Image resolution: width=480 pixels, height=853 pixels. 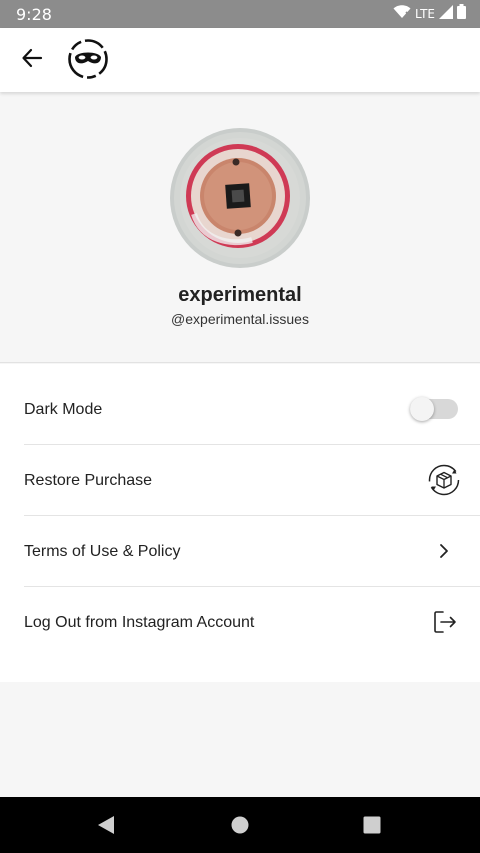 I want to click on status-icons: LTE, so click(x=429, y=14).